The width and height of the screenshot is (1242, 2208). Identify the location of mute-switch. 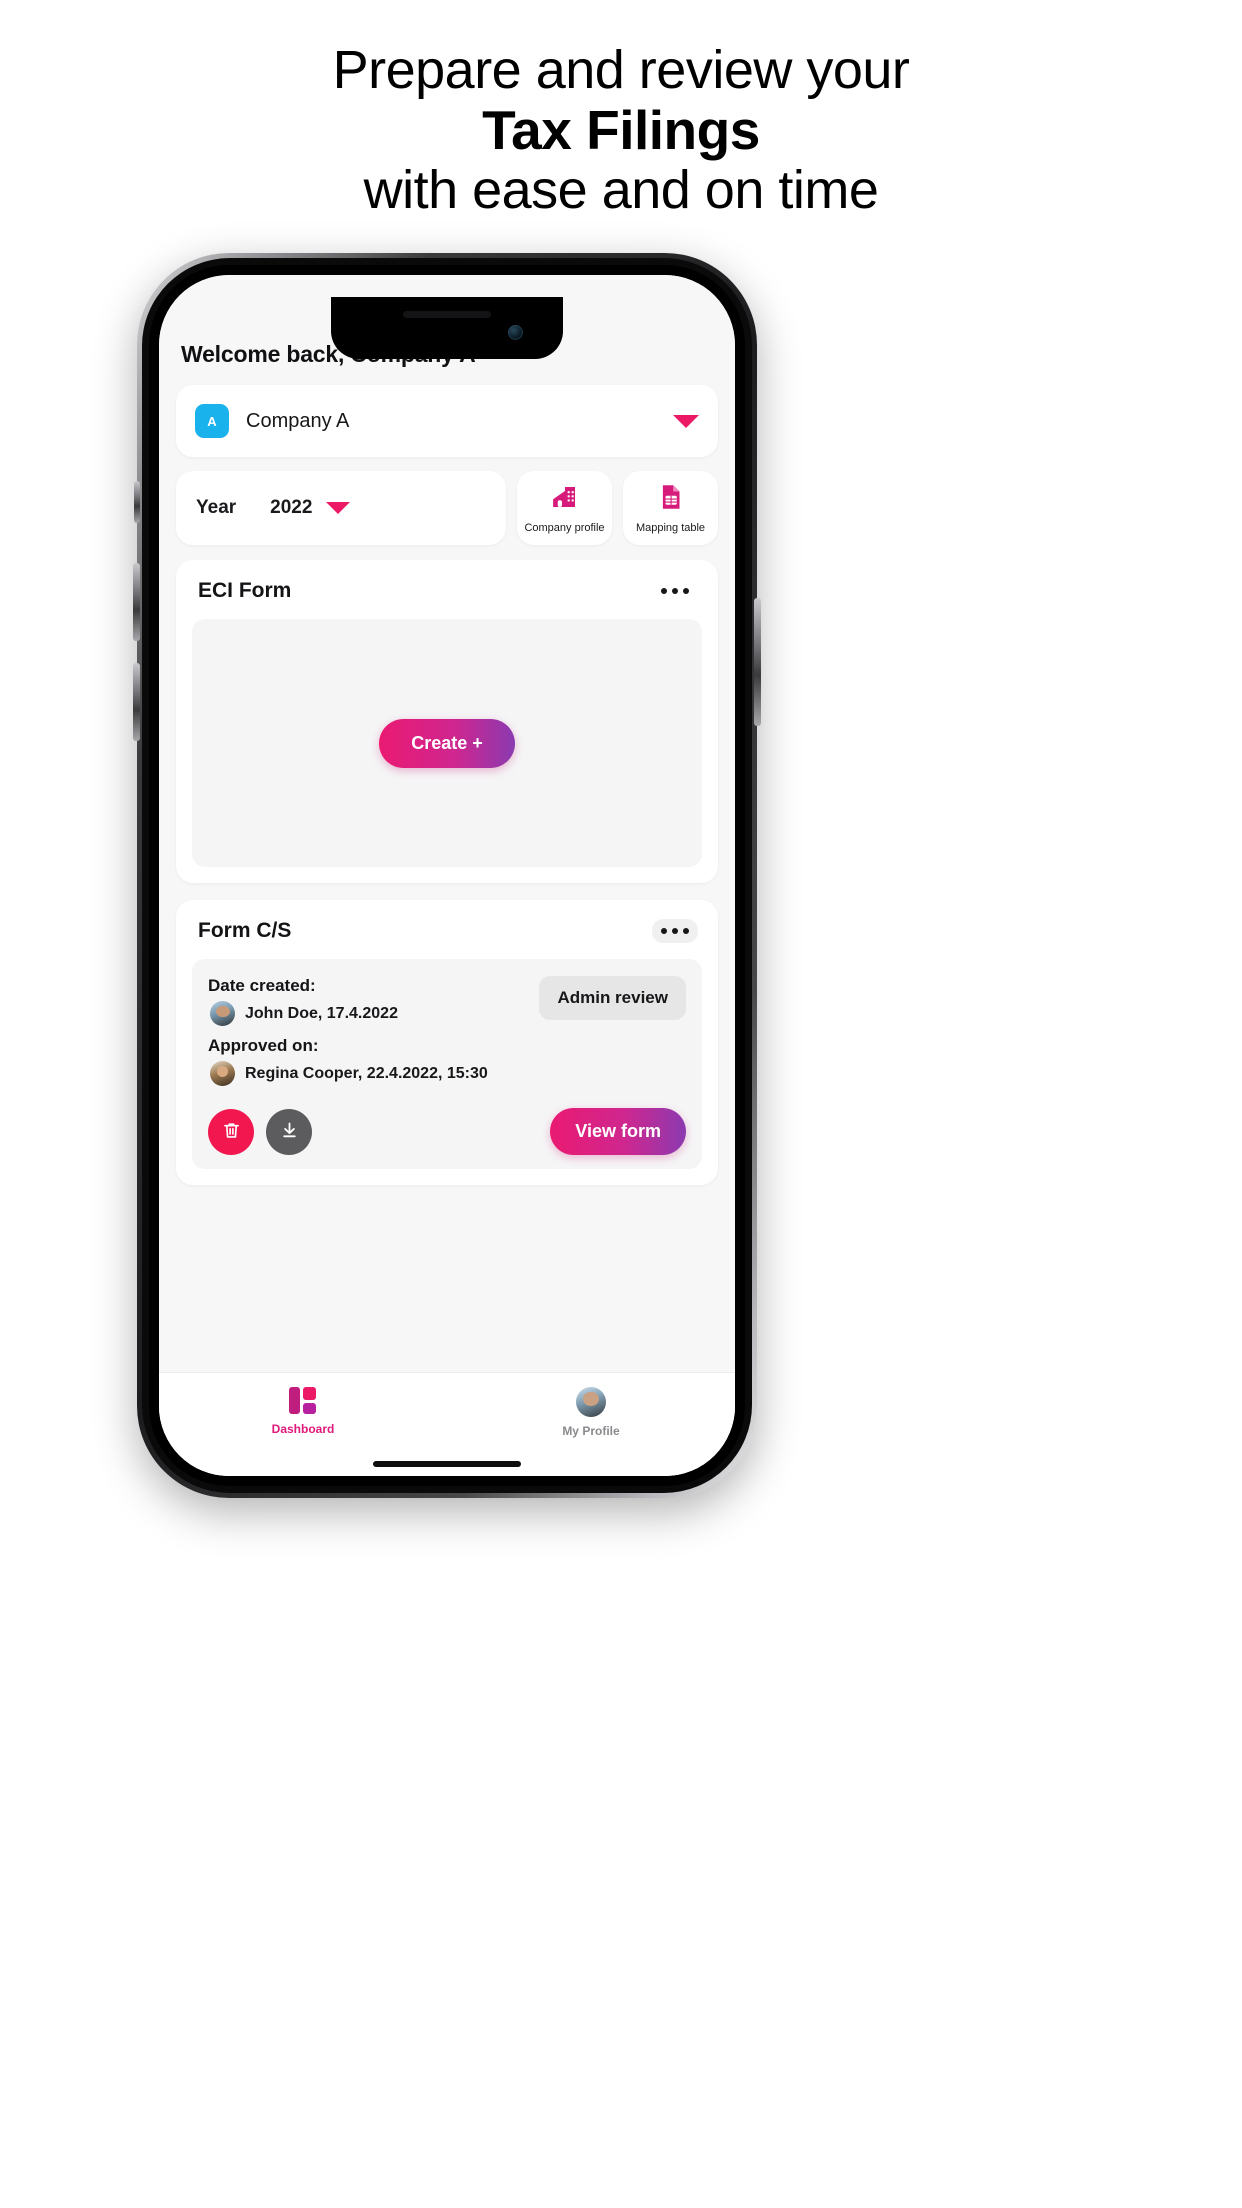
(137, 502).